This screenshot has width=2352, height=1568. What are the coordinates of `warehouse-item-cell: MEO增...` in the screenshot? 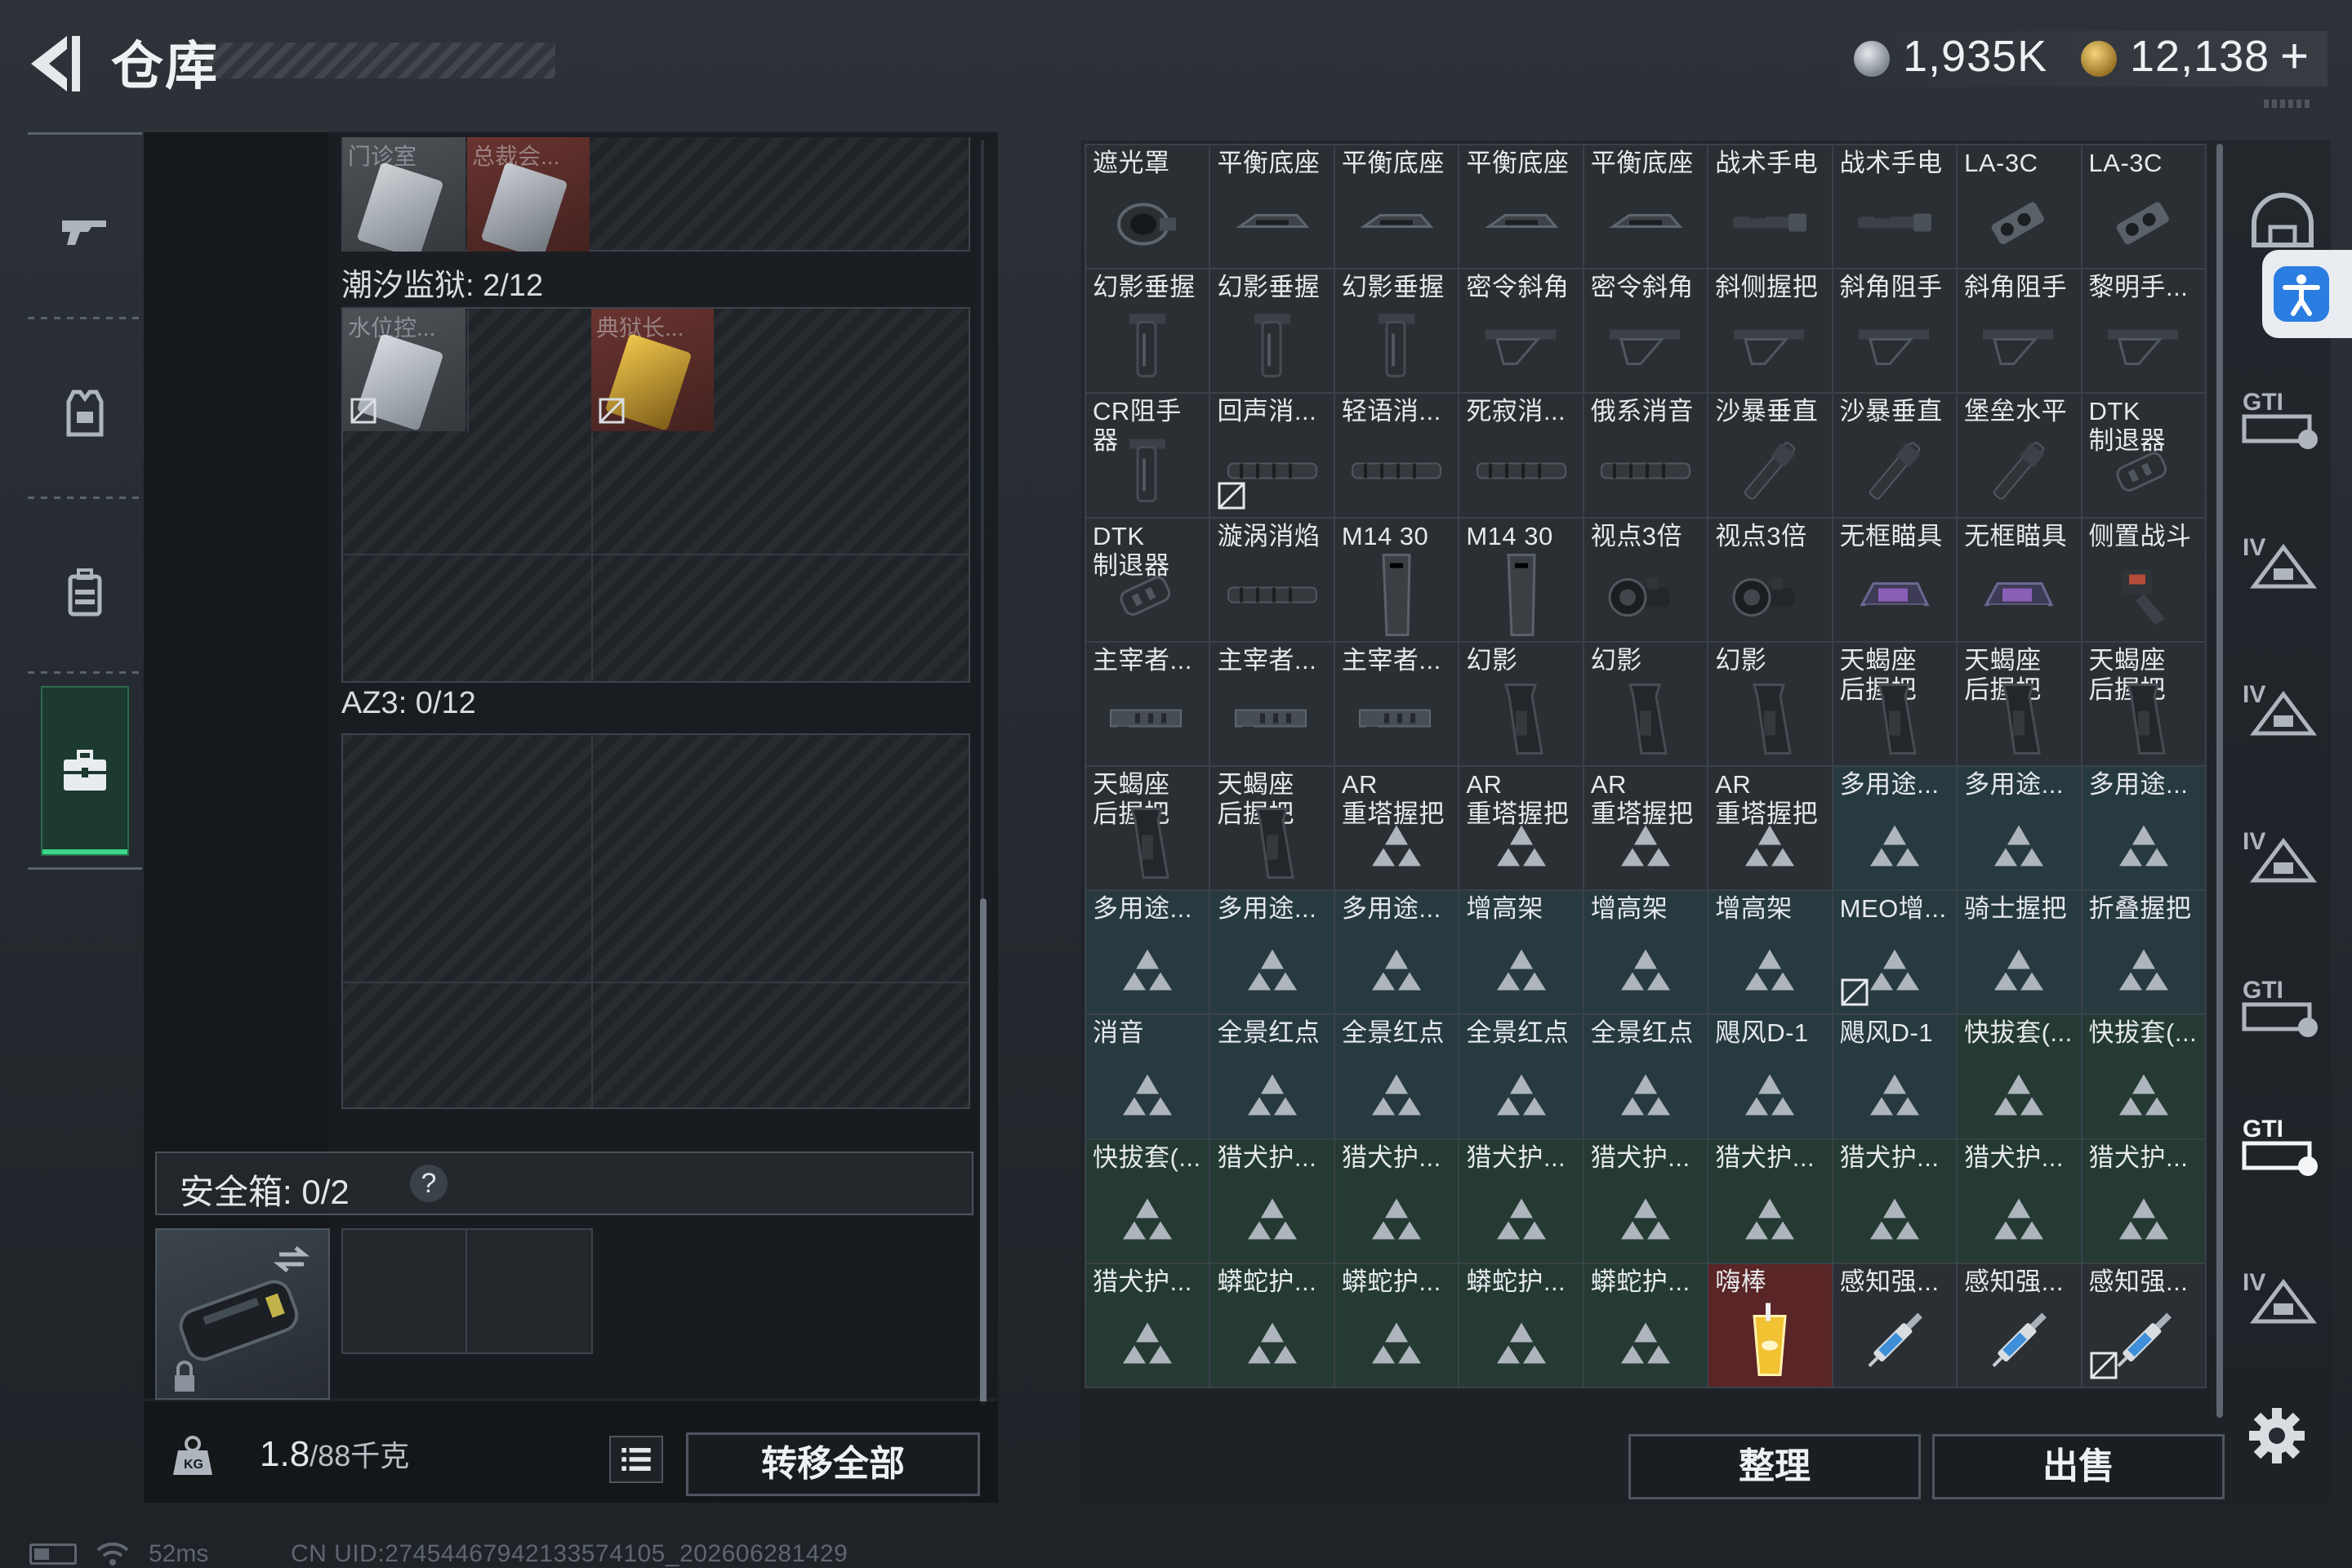 It's located at (1895, 952).